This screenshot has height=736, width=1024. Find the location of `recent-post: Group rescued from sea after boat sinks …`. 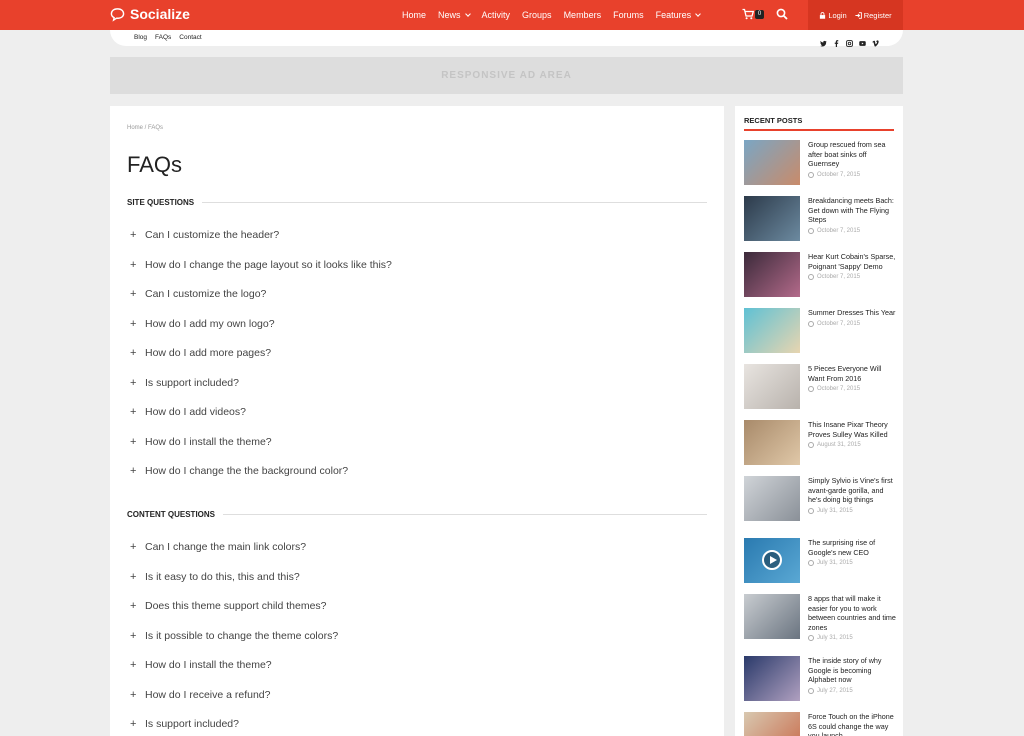

recent-post: Group rescued from sea after boat sinks … is located at coordinates (821, 162).